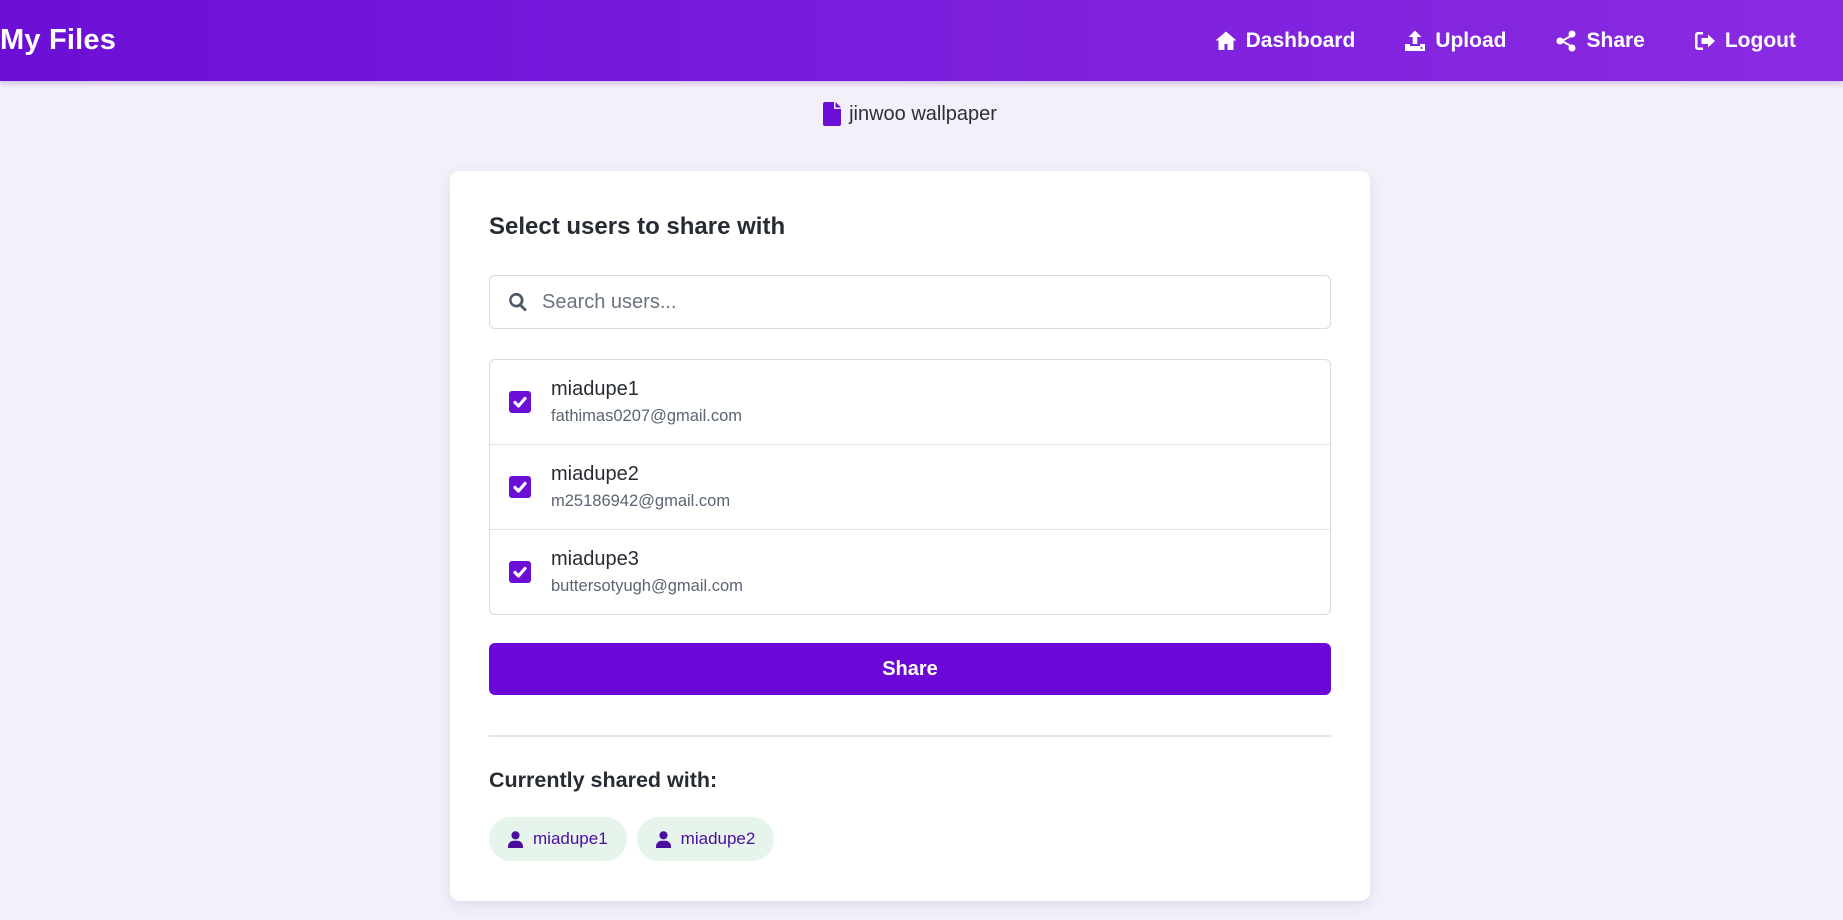  I want to click on shared-user-name: miadupe1, so click(570, 838).